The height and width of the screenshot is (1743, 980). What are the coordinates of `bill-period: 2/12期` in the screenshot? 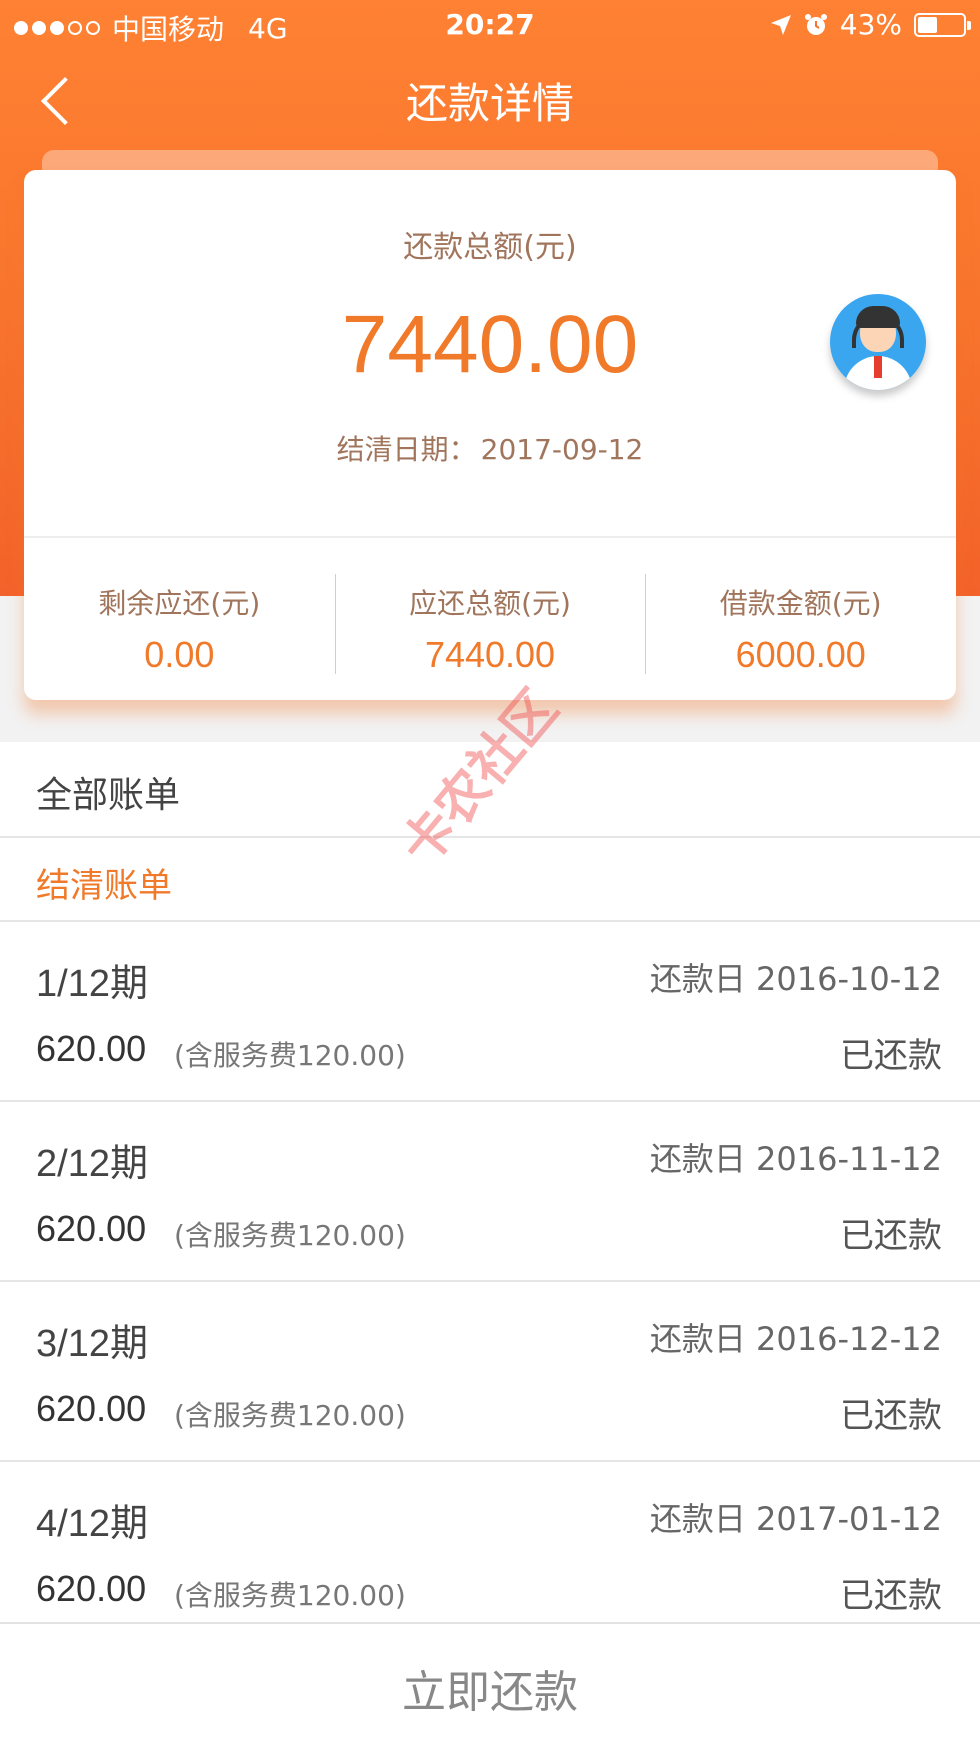 It's located at (92, 1164).